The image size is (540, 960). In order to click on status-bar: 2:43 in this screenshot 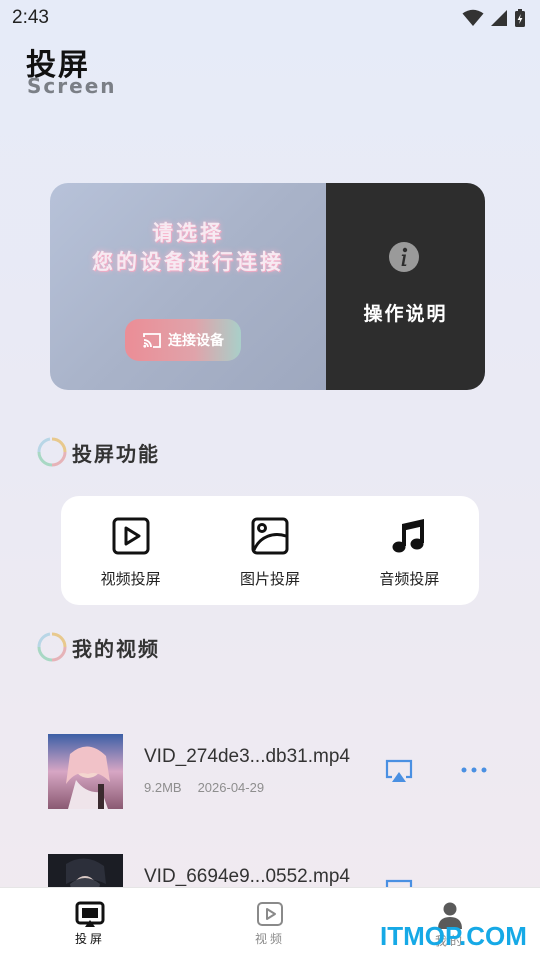, I will do `click(270, 18)`.